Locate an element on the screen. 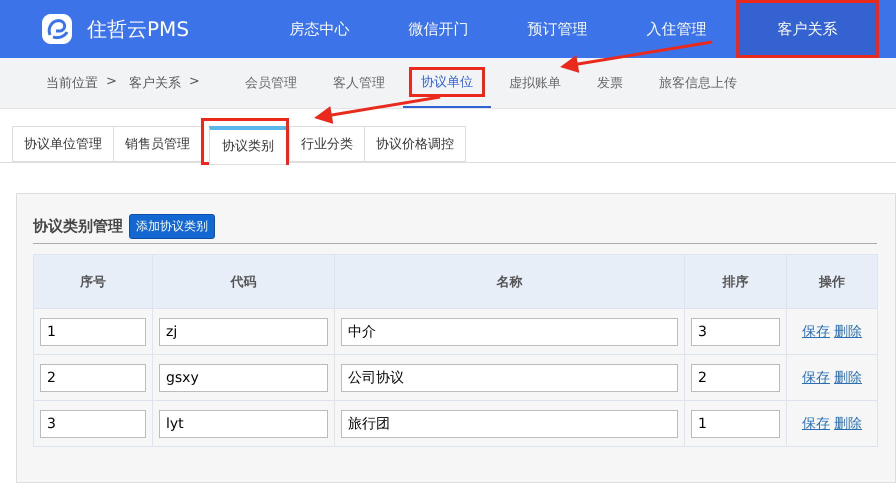  panel-title: 协议类别管理 is located at coordinates (78, 226).